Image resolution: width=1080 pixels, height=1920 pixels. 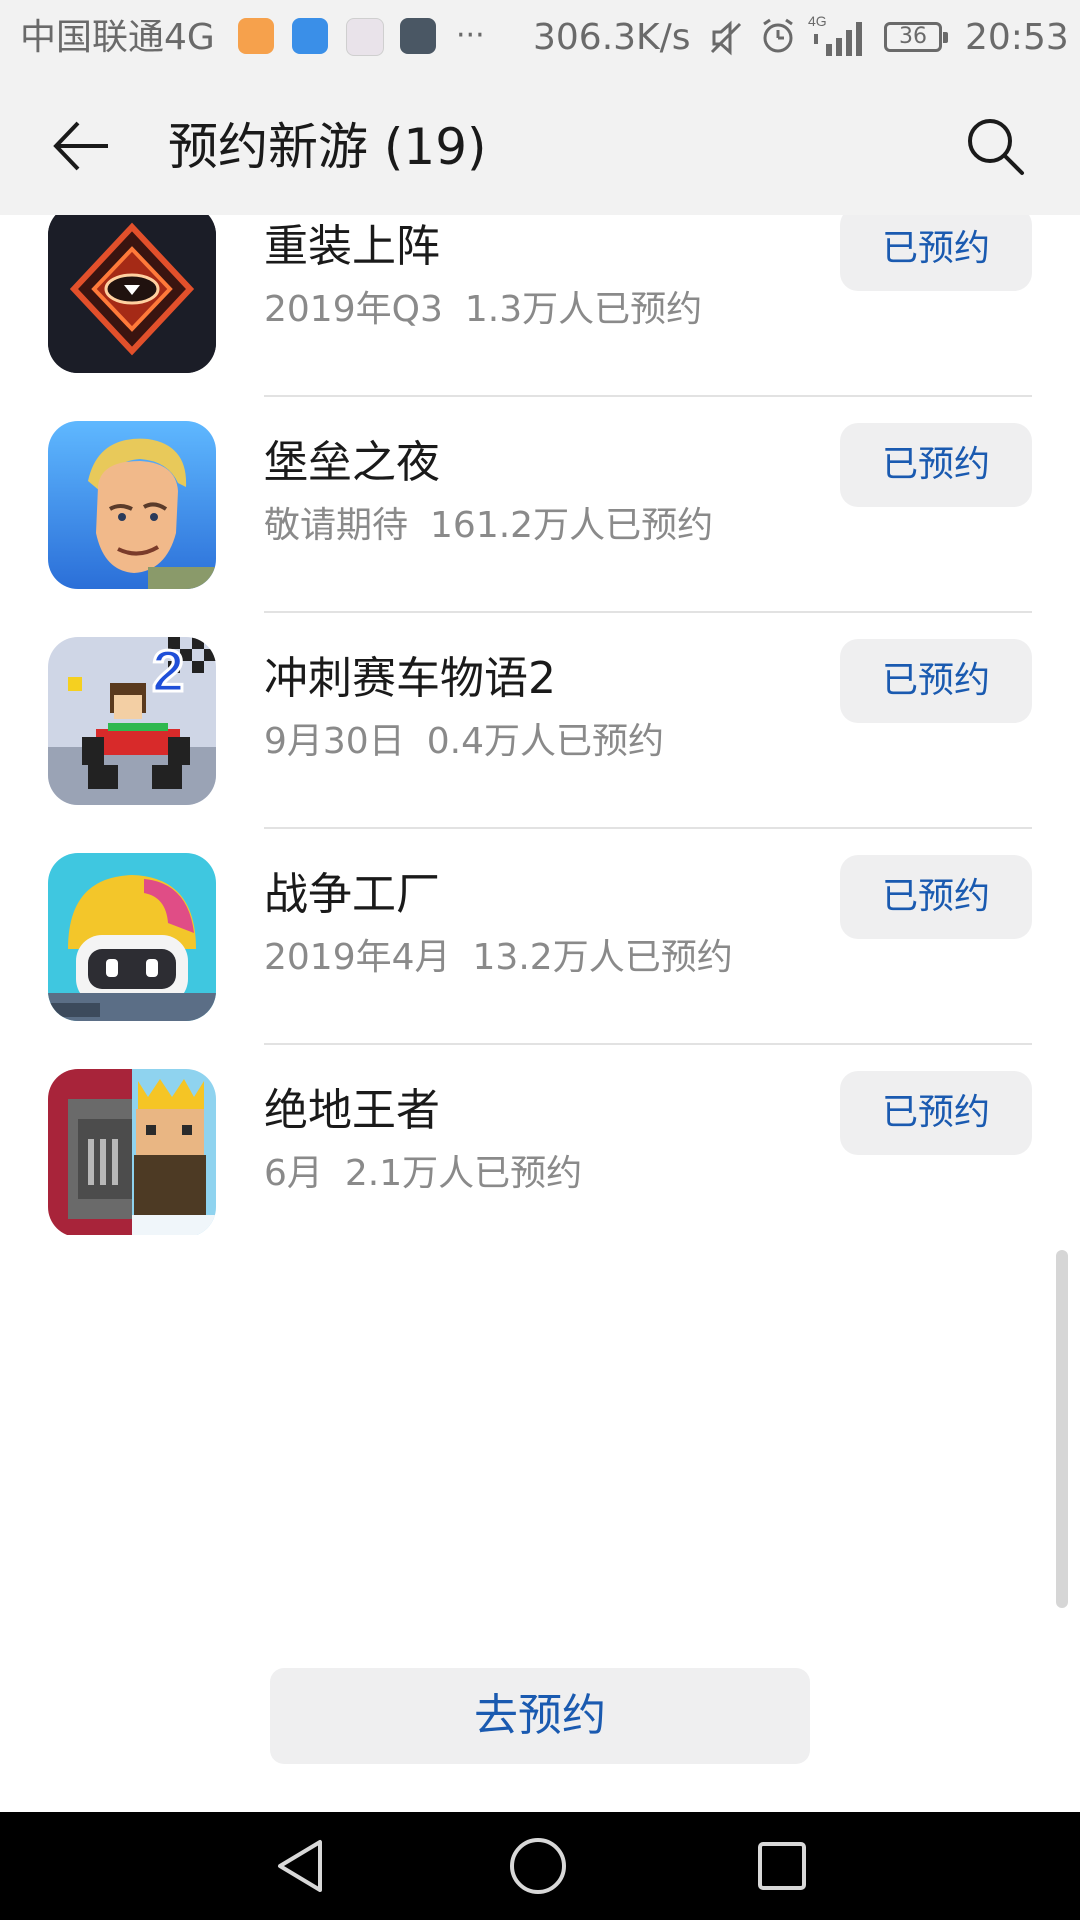 I want to click on game-name: 绝地王者, so click(x=352, y=1110).